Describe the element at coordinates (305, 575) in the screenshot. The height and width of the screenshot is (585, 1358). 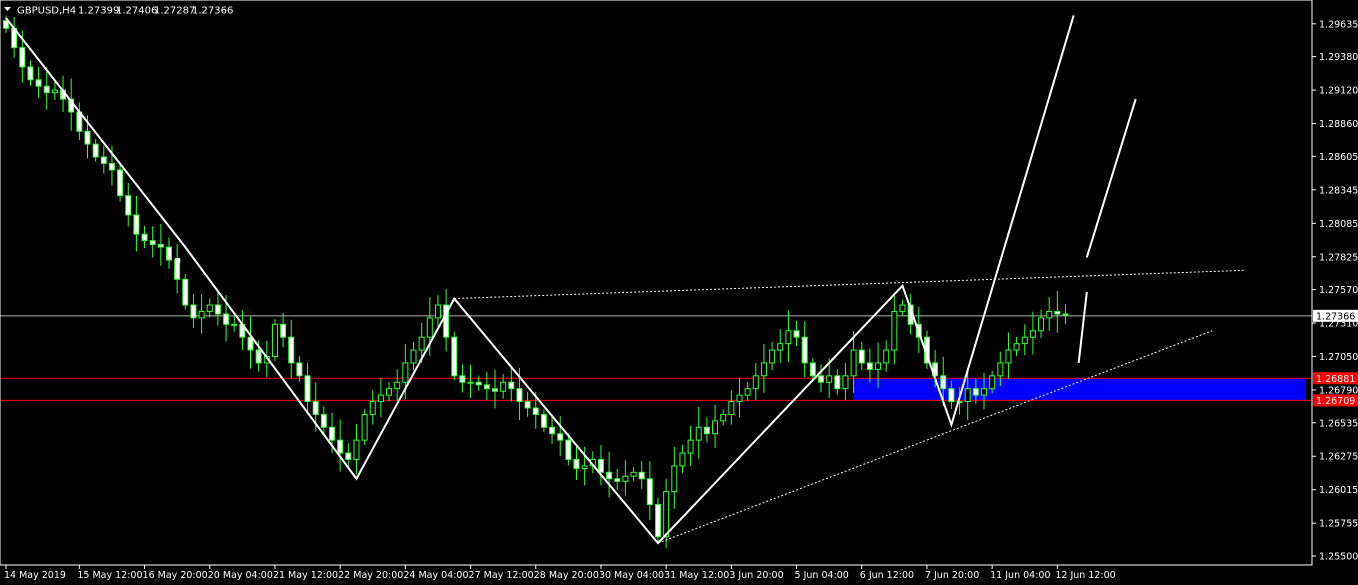
I see `x-tick-label: 21 May 12:00` at that location.